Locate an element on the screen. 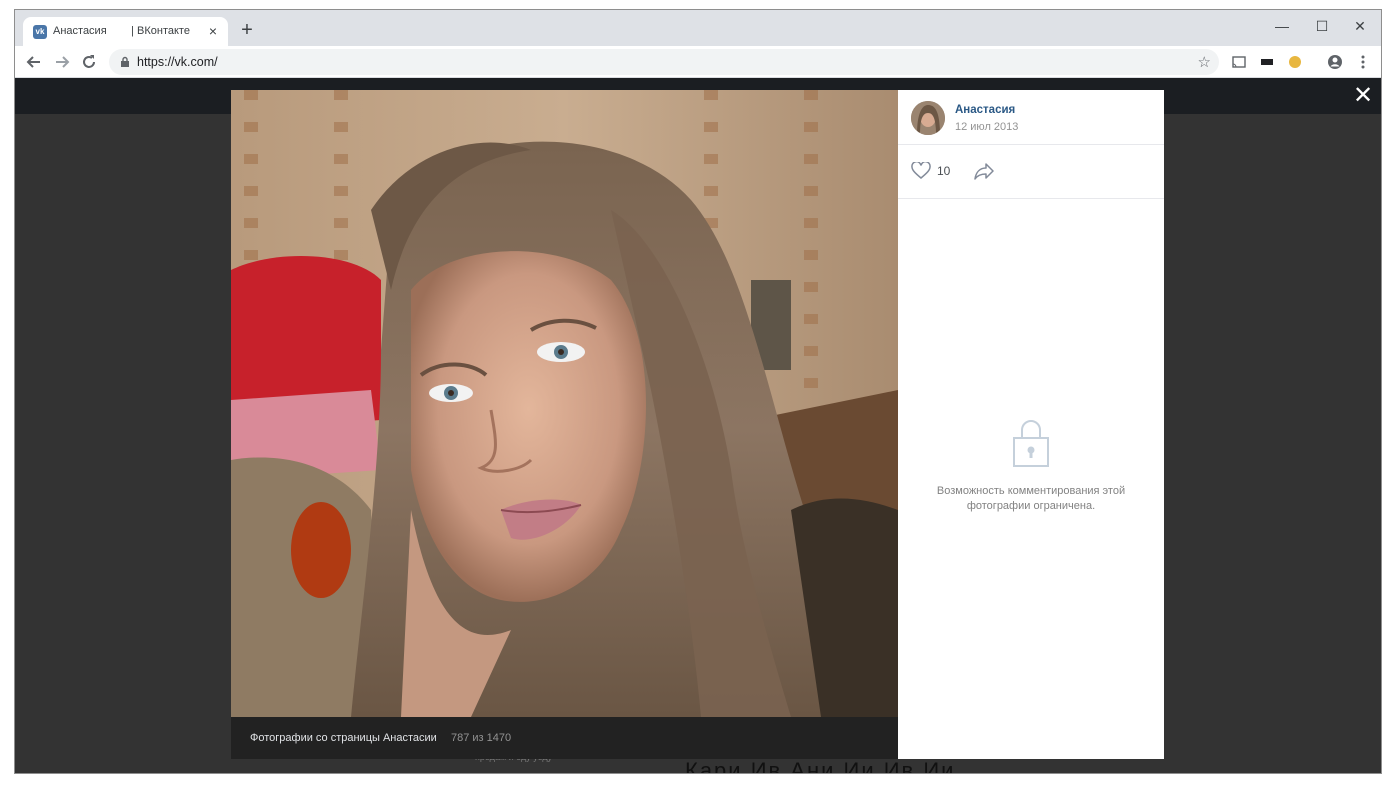 The image size is (1400, 788). menu-icon is located at coordinates (1363, 62).